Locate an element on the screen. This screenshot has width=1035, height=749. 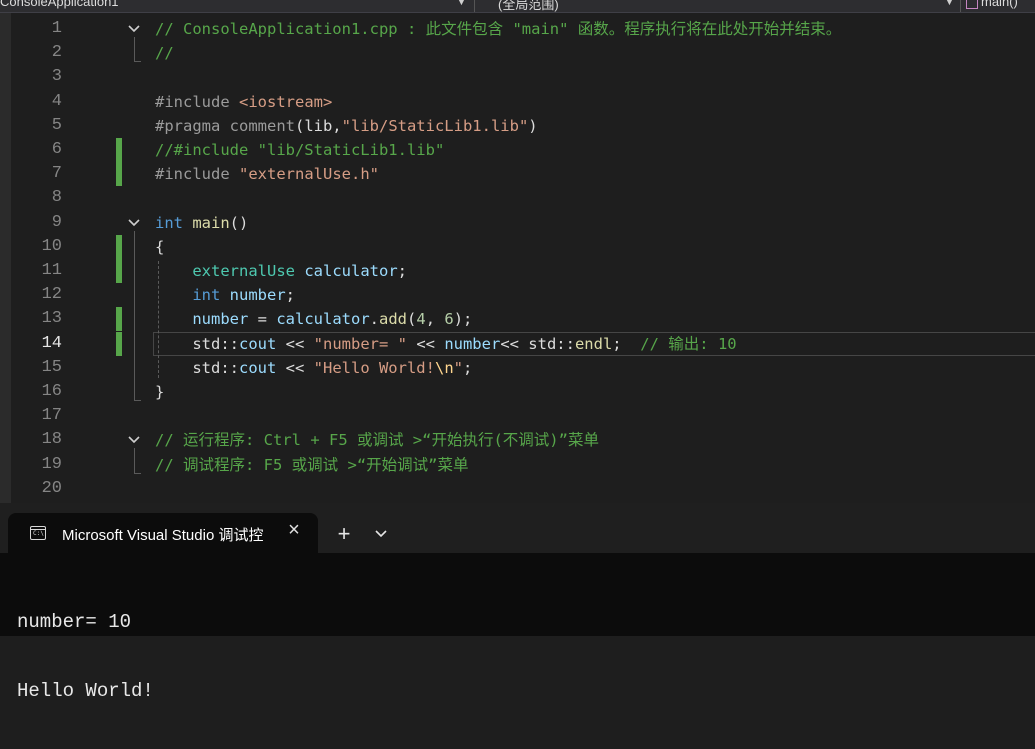
code-token: <iostream> is located at coordinates (286, 101).